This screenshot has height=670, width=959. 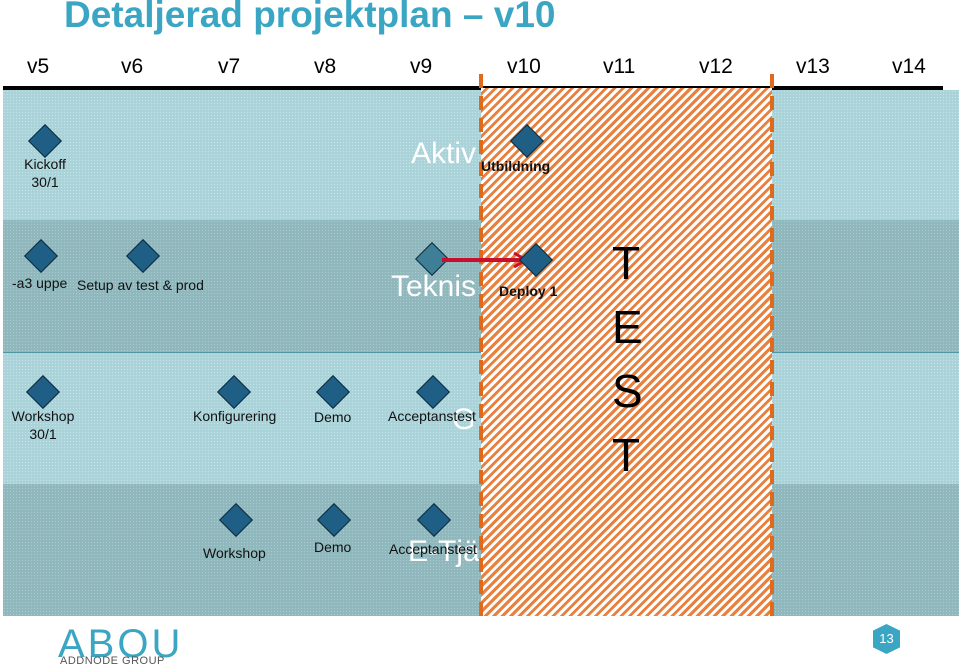 What do you see at coordinates (813, 66) in the screenshot?
I see `week-label: v13` at bounding box center [813, 66].